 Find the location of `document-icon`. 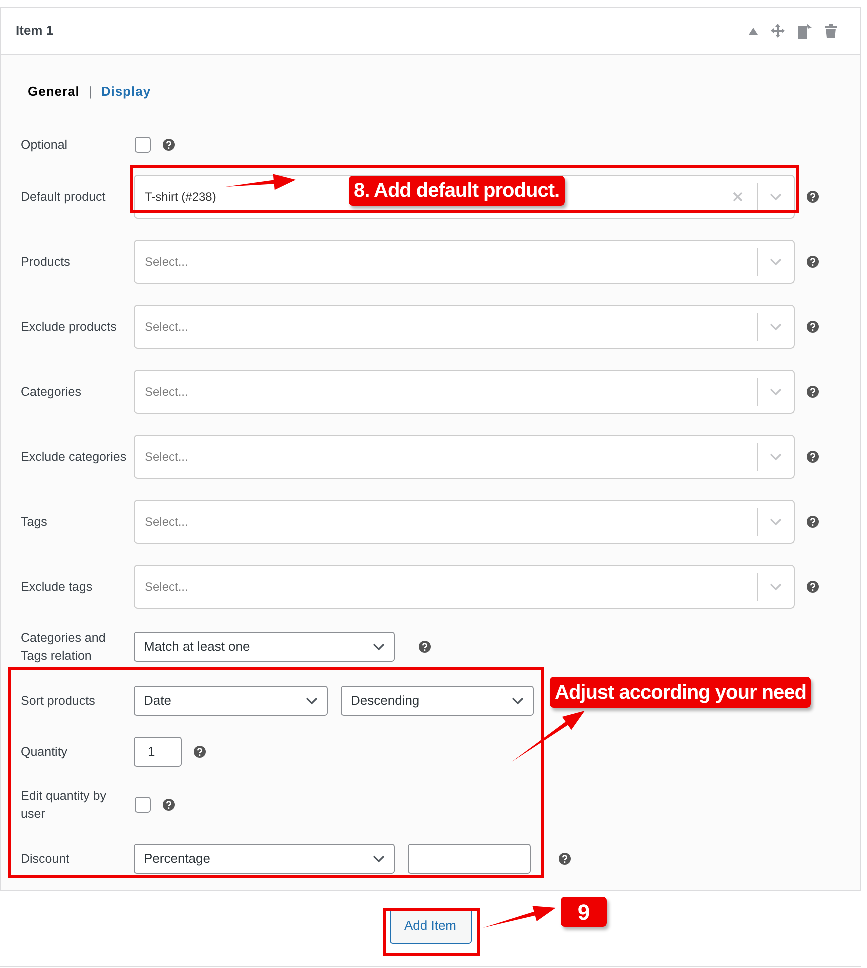

document-icon is located at coordinates (805, 31).